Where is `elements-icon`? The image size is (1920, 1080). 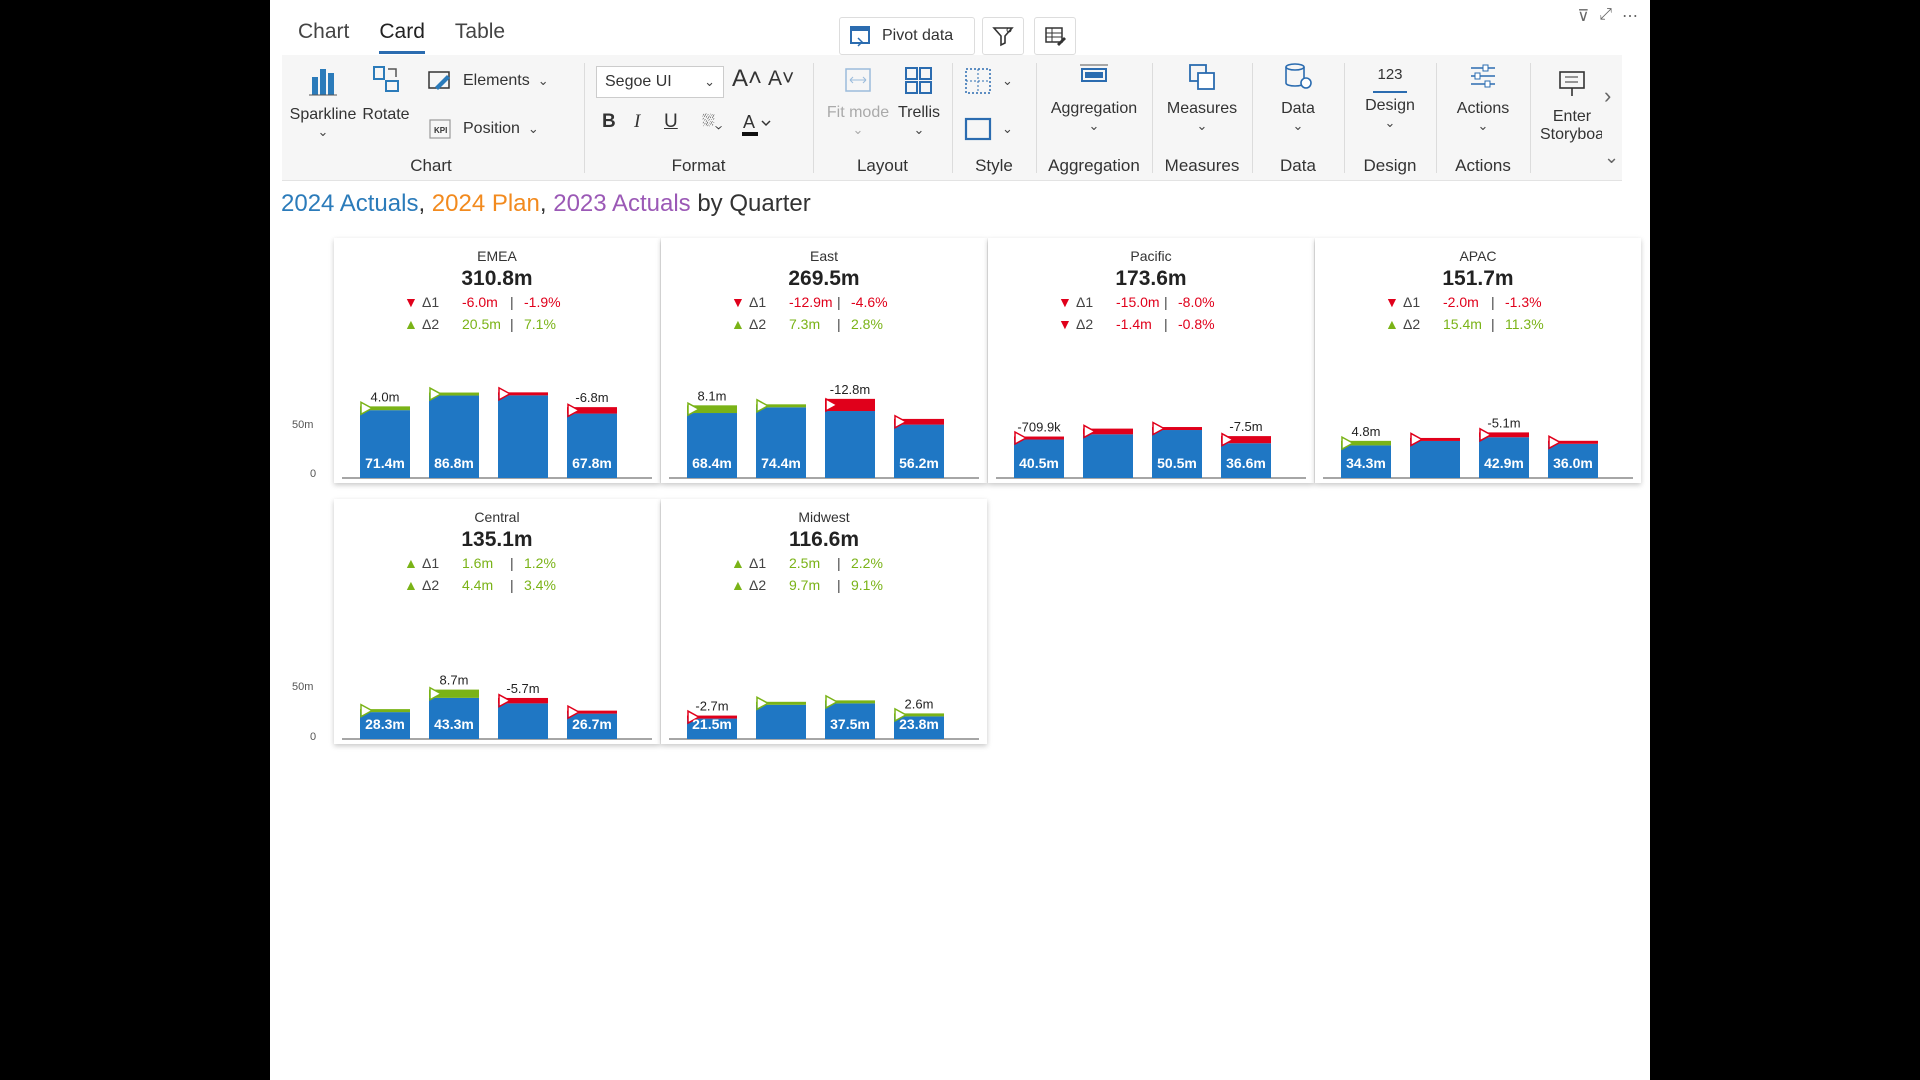
elements-icon is located at coordinates (439, 80).